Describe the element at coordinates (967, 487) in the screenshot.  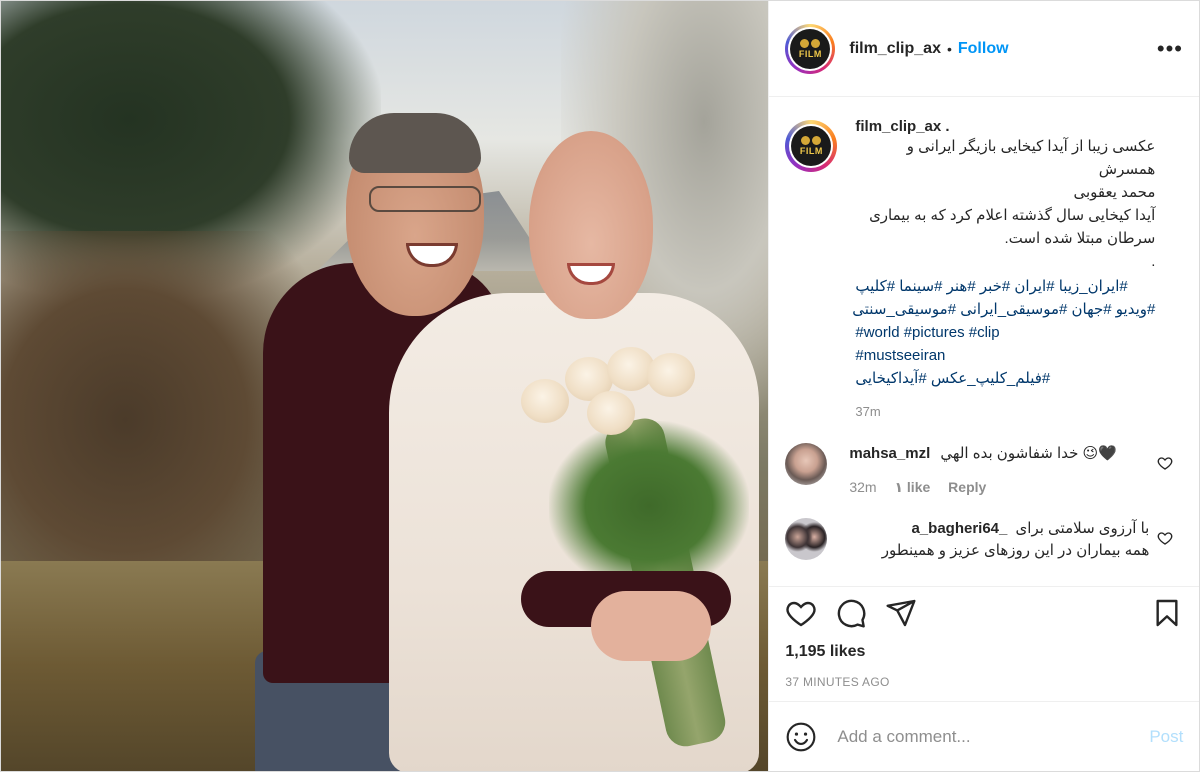
I see `reply-button: Reply` at that location.